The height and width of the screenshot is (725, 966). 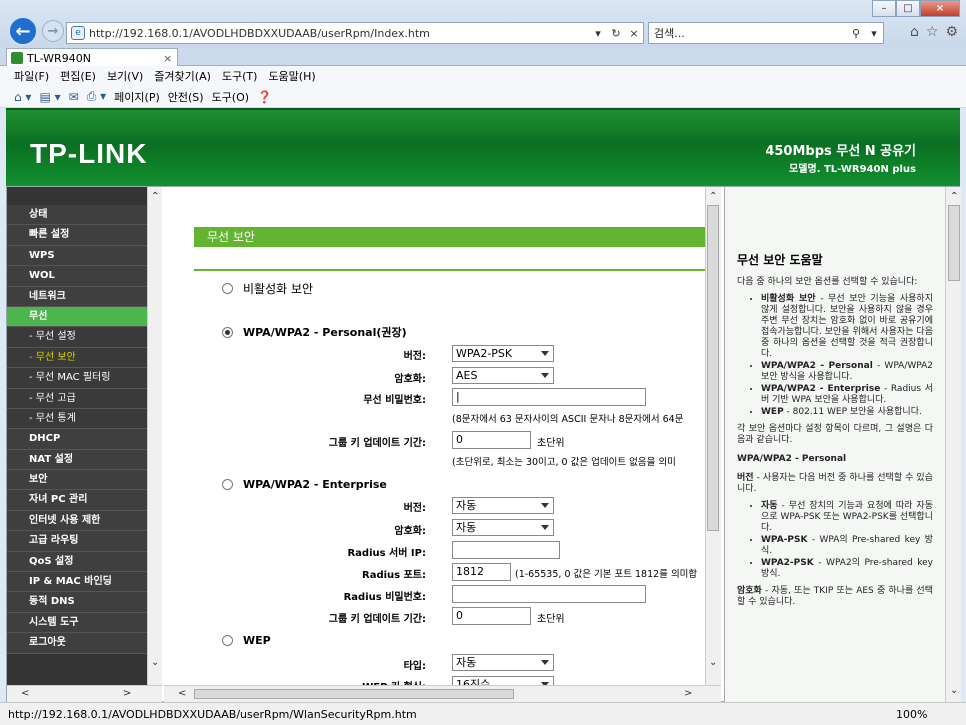 What do you see at coordinates (78, 76) in the screenshot?
I see `menu-edit: 편집(E)` at bounding box center [78, 76].